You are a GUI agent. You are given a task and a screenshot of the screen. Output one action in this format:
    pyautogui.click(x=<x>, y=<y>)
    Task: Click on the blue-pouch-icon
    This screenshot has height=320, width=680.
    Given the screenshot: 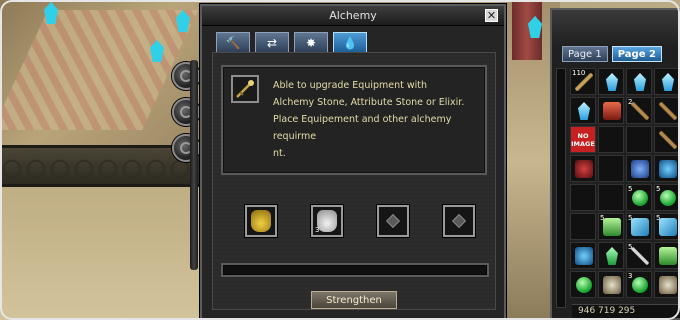 What is the action you would take?
    pyautogui.click(x=640, y=169)
    